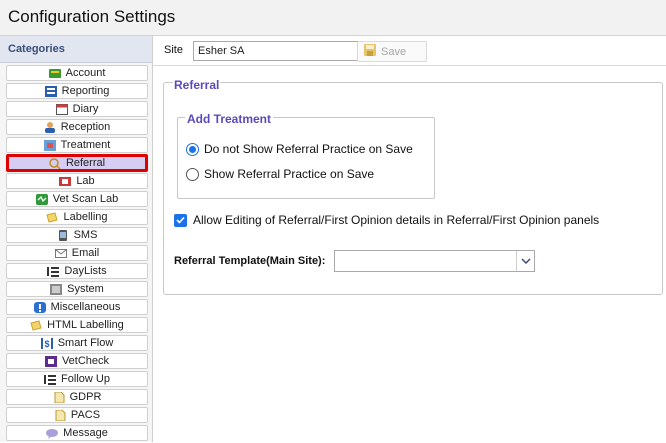 This screenshot has width=666, height=443. What do you see at coordinates (61, 109) in the screenshot?
I see `calendar-icon` at bounding box center [61, 109].